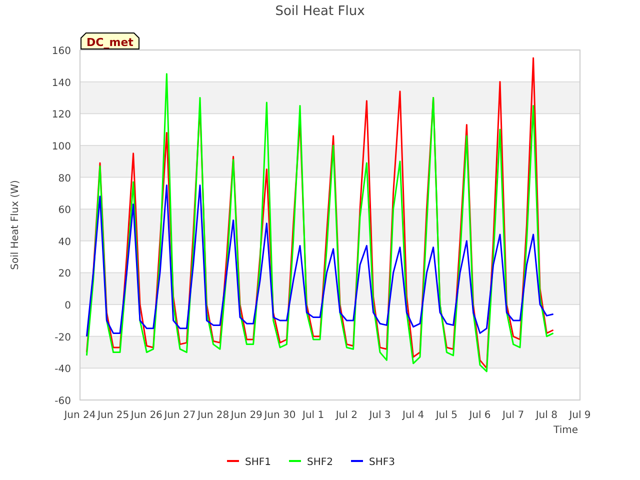 The height and width of the screenshot is (480, 640). What do you see at coordinates (180, 415) in the screenshot?
I see `x-tick-label: Jun 27` at bounding box center [180, 415].